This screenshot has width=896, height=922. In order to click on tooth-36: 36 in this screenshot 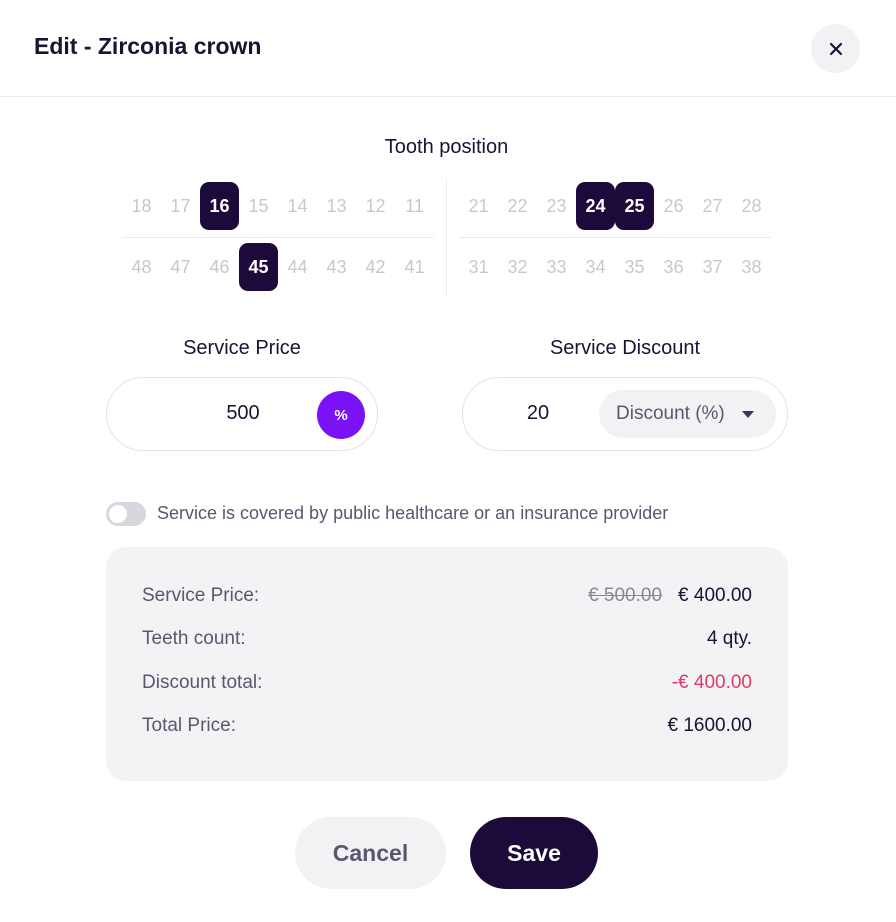, I will do `click(673, 267)`.